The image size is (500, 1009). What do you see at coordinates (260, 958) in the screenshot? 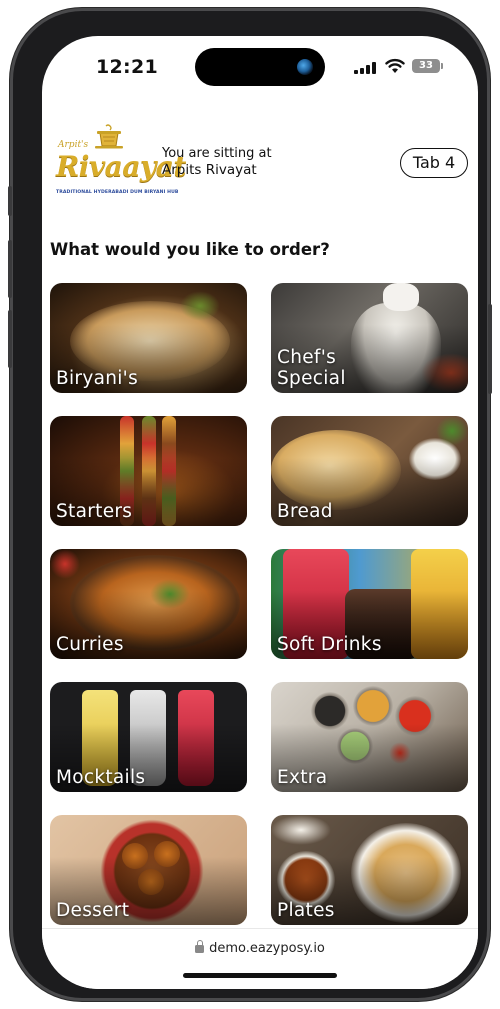
I see `browser-url-bar: demo.eazyposy.io` at bounding box center [260, 958].